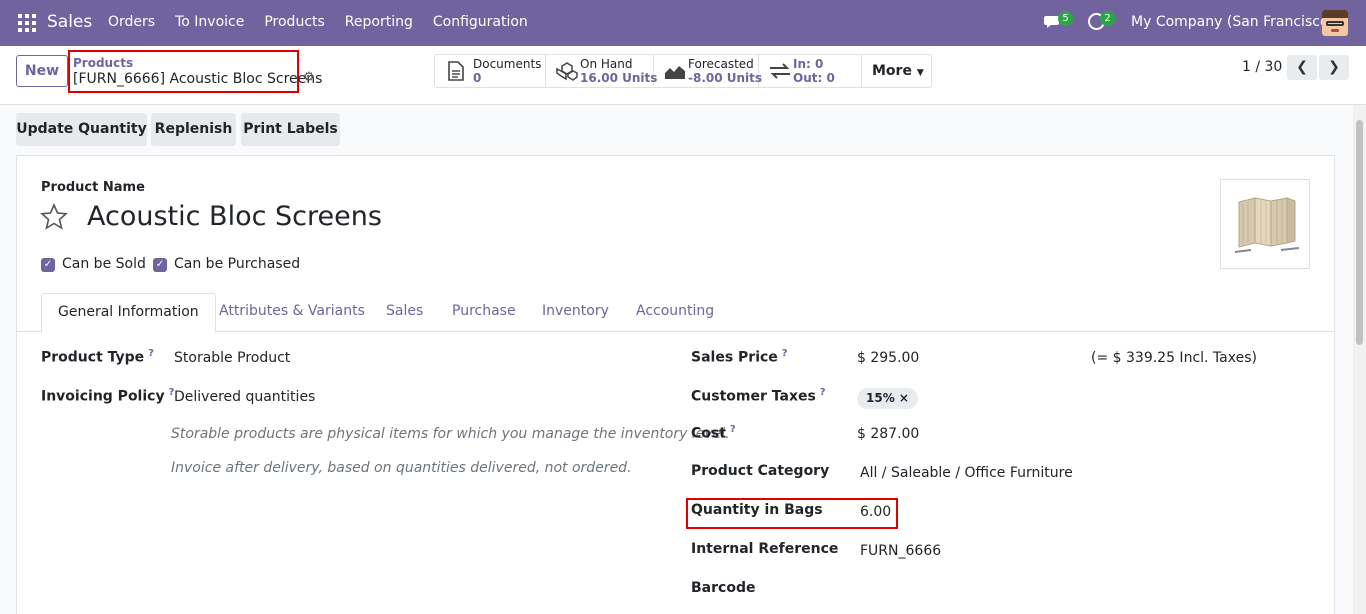 Image resolution: width=1366 pixels, height=614 pixels. I want to click on sales-price-incl-taxes: (= $ 339.25 Incl. Taxes), so click(1174, 358).